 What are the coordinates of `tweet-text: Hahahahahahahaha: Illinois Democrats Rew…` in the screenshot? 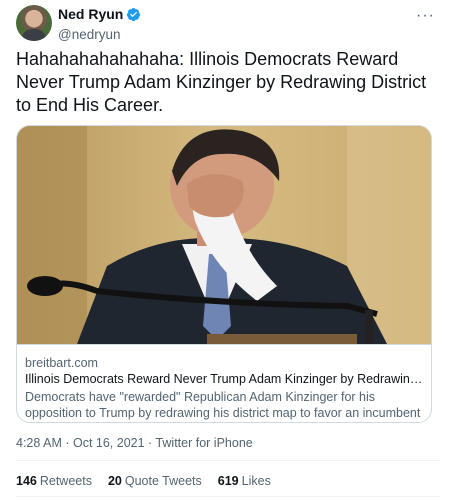 It's located at (221, 82).